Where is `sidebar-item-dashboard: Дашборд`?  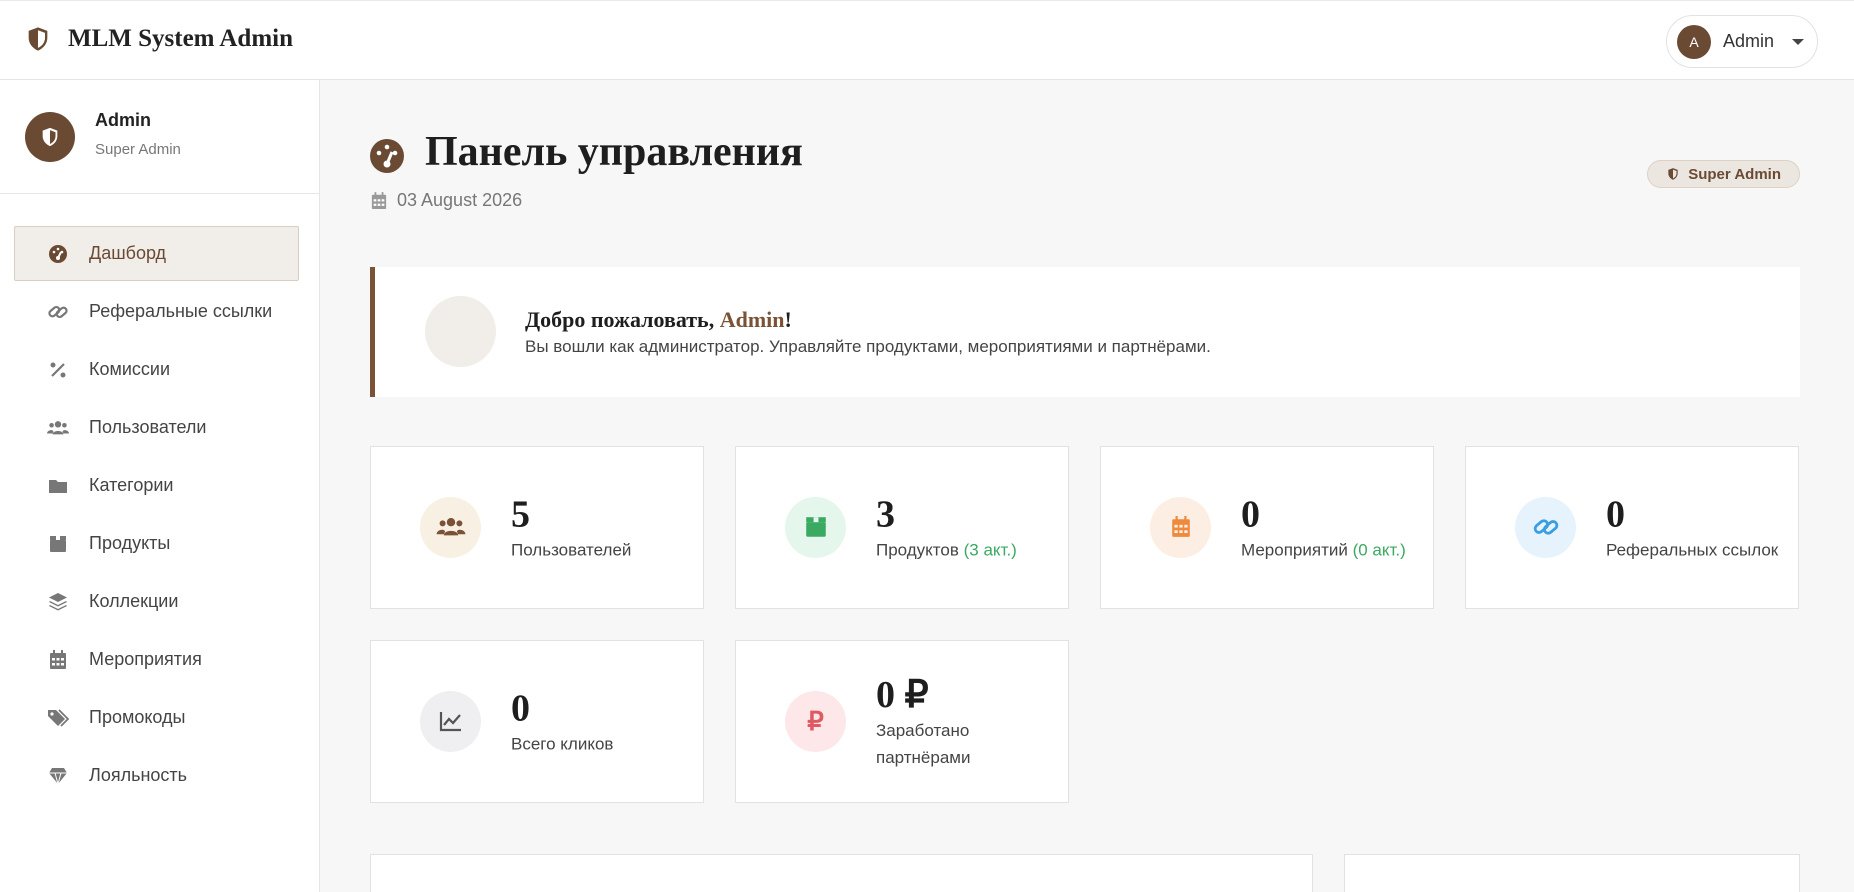
sidebar-item-dashboard: Дашборд is located at coordinates (156, 253).